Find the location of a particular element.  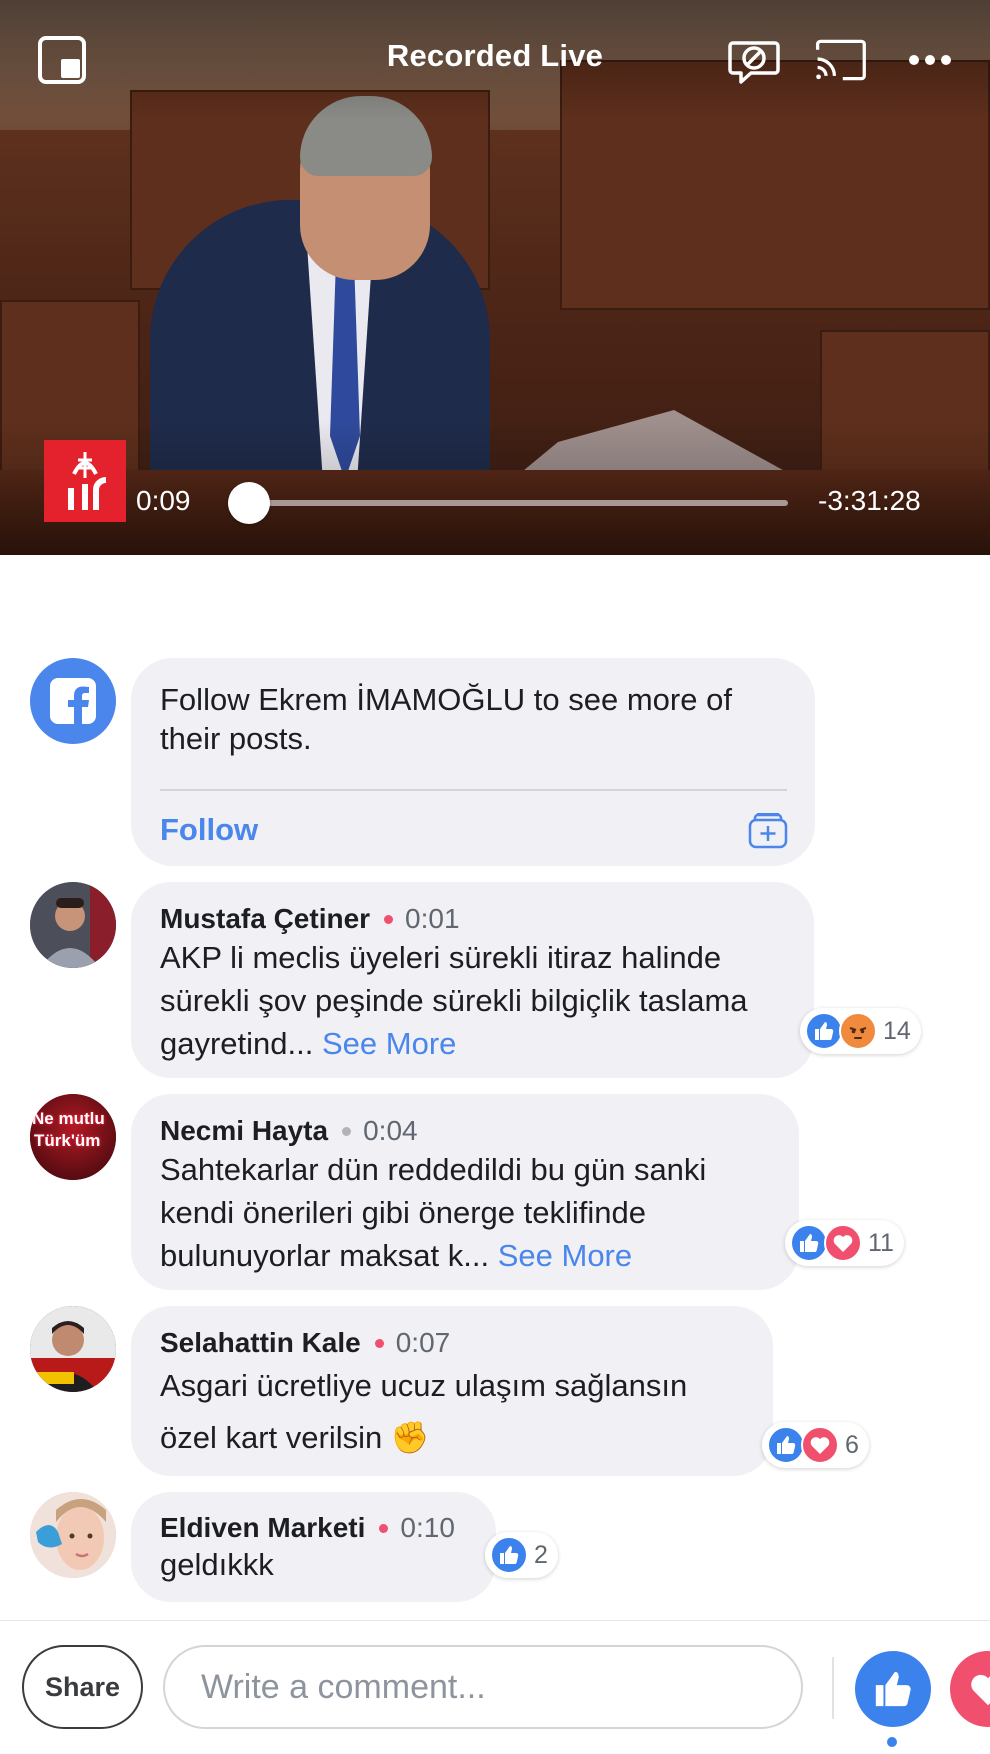

comment-timestamp: 0:01 is located at coordinates (432, 919).